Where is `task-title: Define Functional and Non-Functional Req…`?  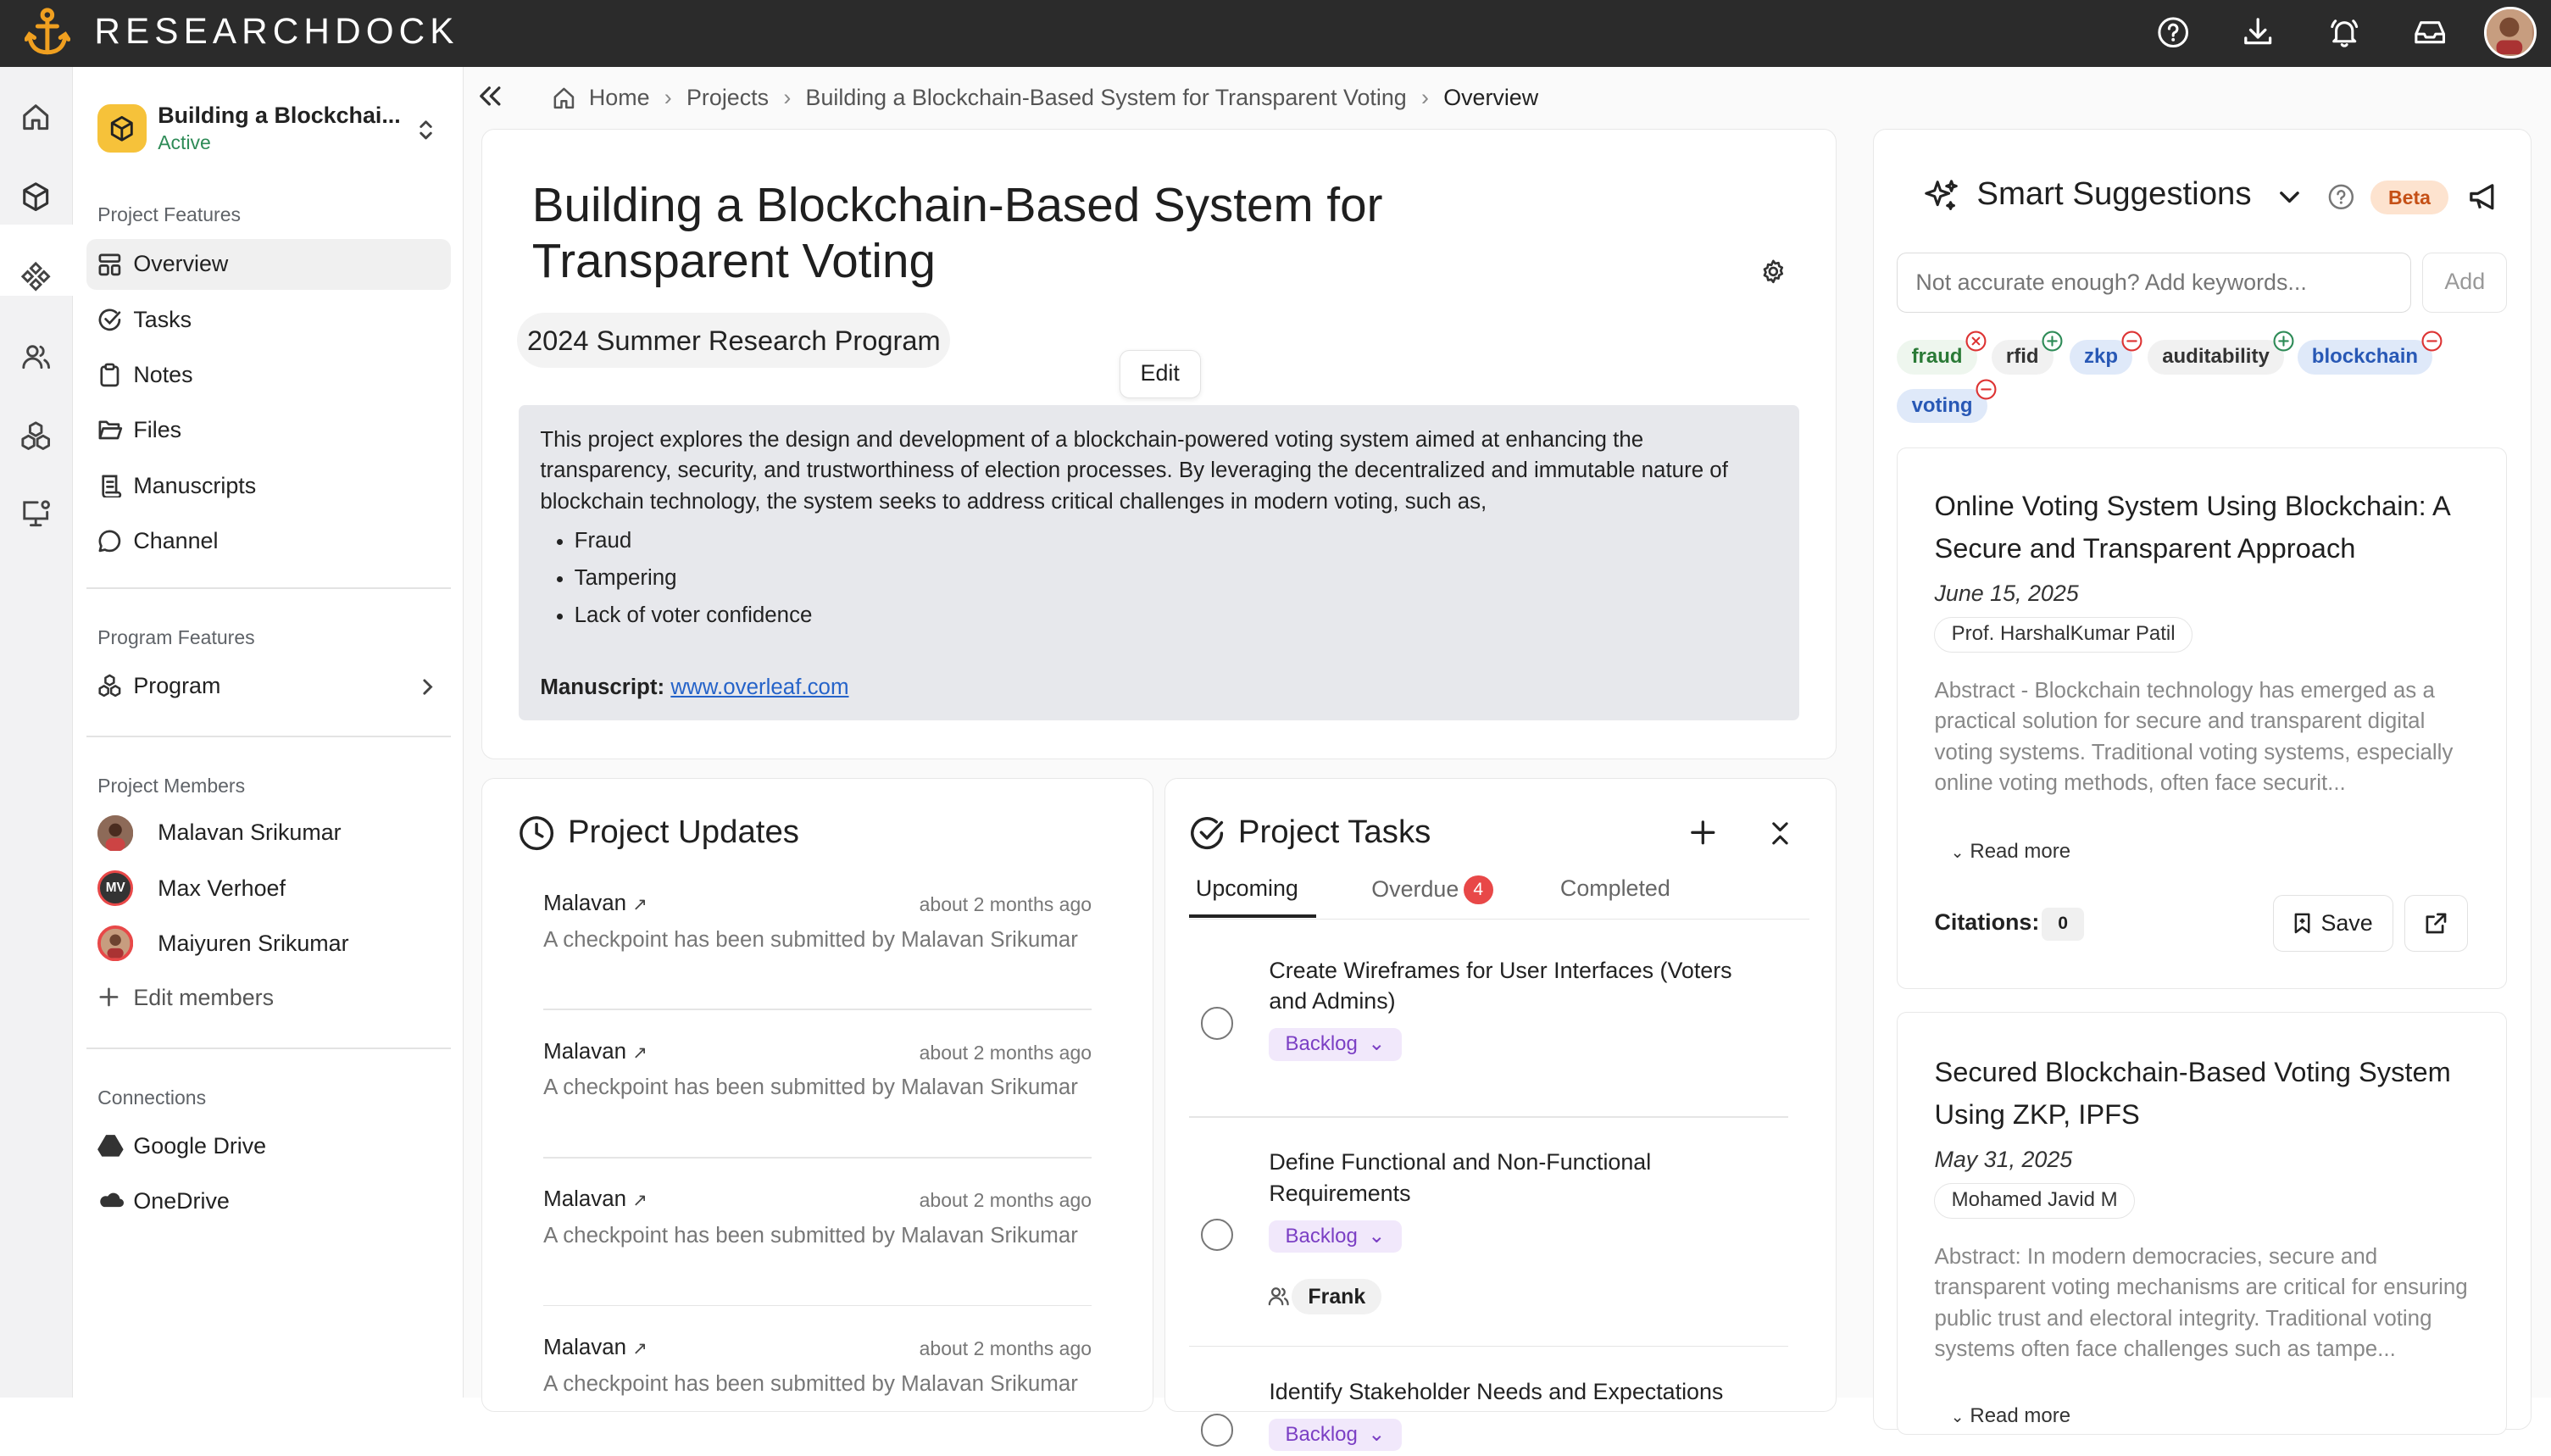
task-title: Define Functional and Non-Functional Req… is located at coordinates (1521, 1178).